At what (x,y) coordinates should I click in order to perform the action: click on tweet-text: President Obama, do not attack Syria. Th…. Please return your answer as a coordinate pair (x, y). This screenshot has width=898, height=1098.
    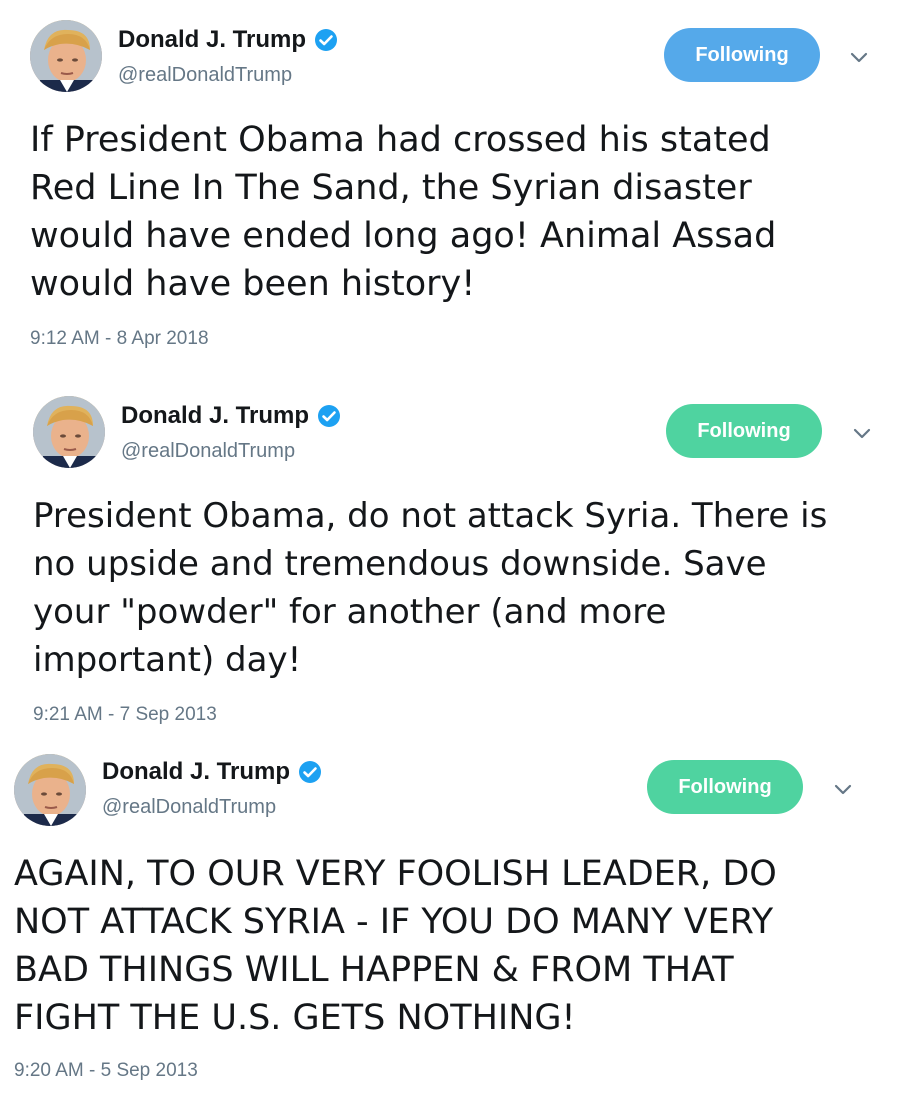
    Looking at the image, I should click on (430, 588).